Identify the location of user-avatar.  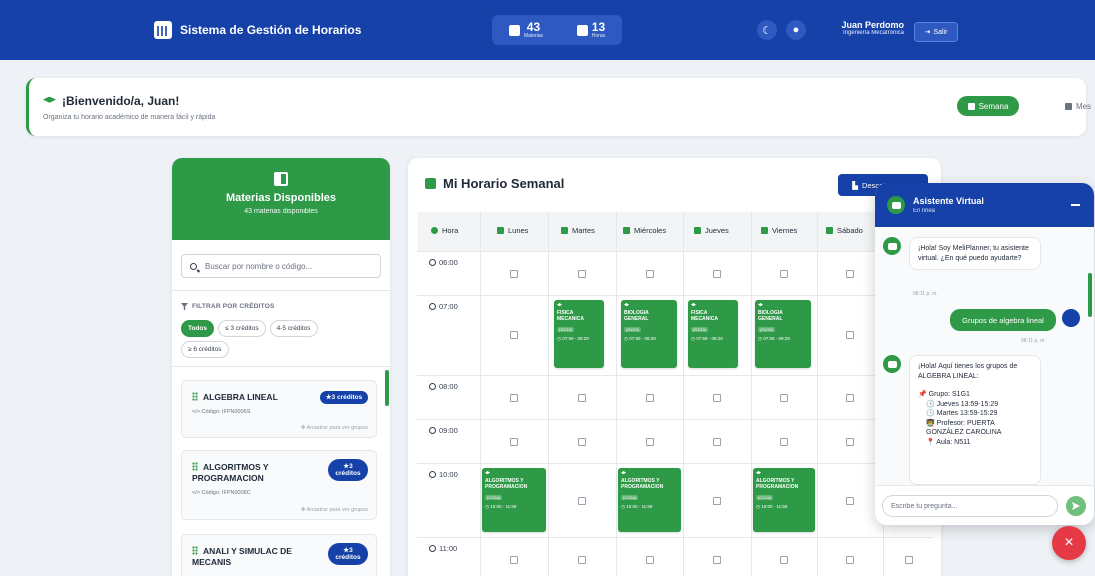
(1071, 318).